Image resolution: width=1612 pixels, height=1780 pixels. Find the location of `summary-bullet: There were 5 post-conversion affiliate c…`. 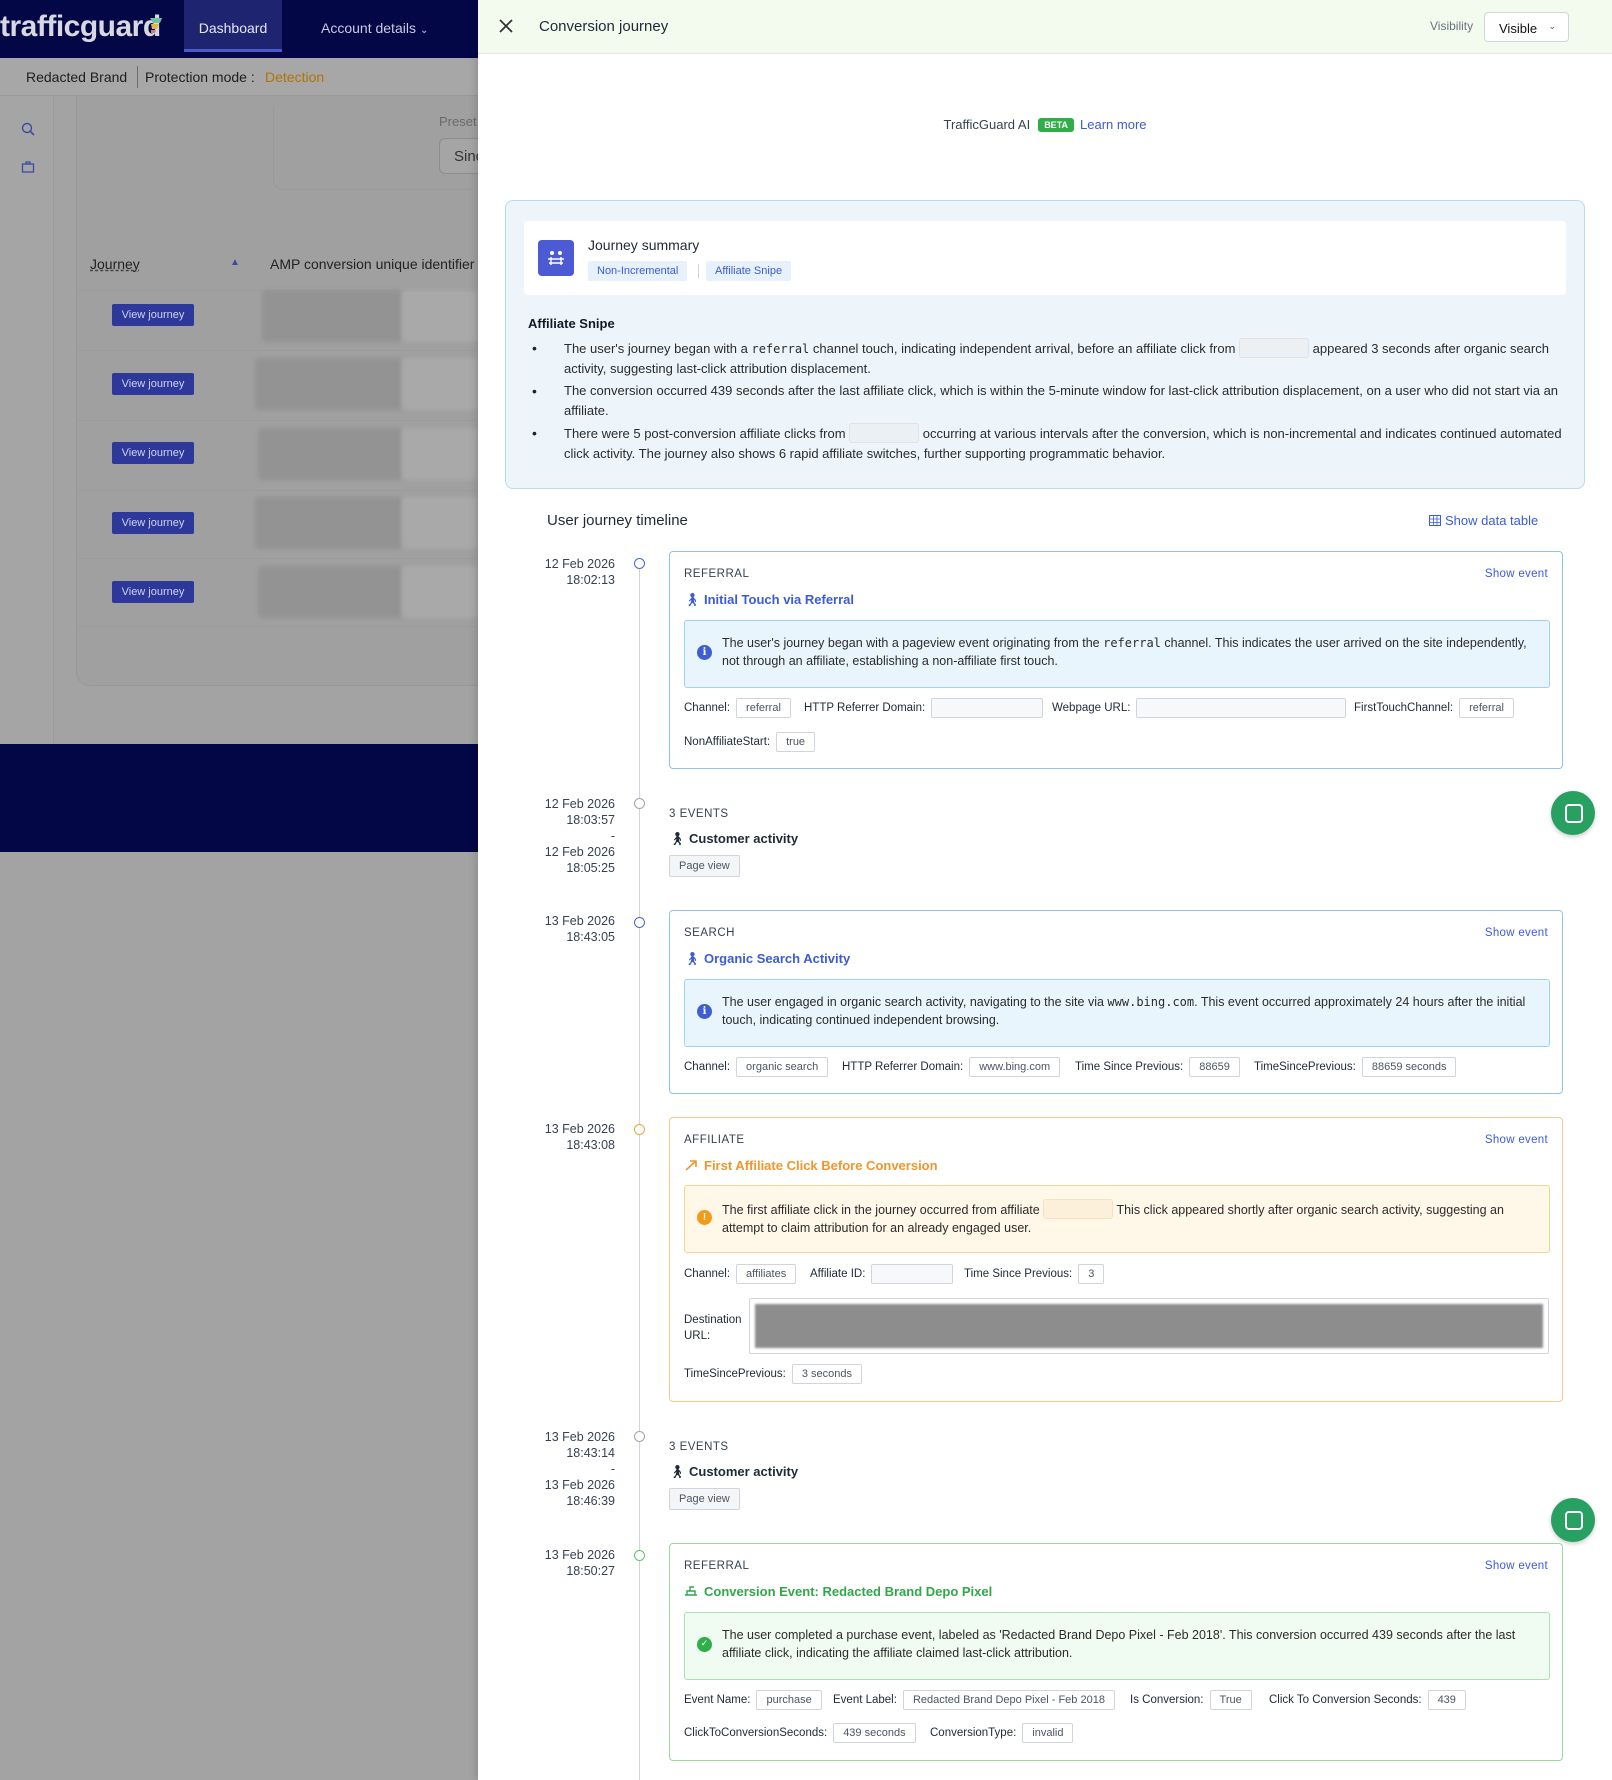

summary-bullet: There were 5 post-conversion affiliate c… is located at coordinates (1048, 443).